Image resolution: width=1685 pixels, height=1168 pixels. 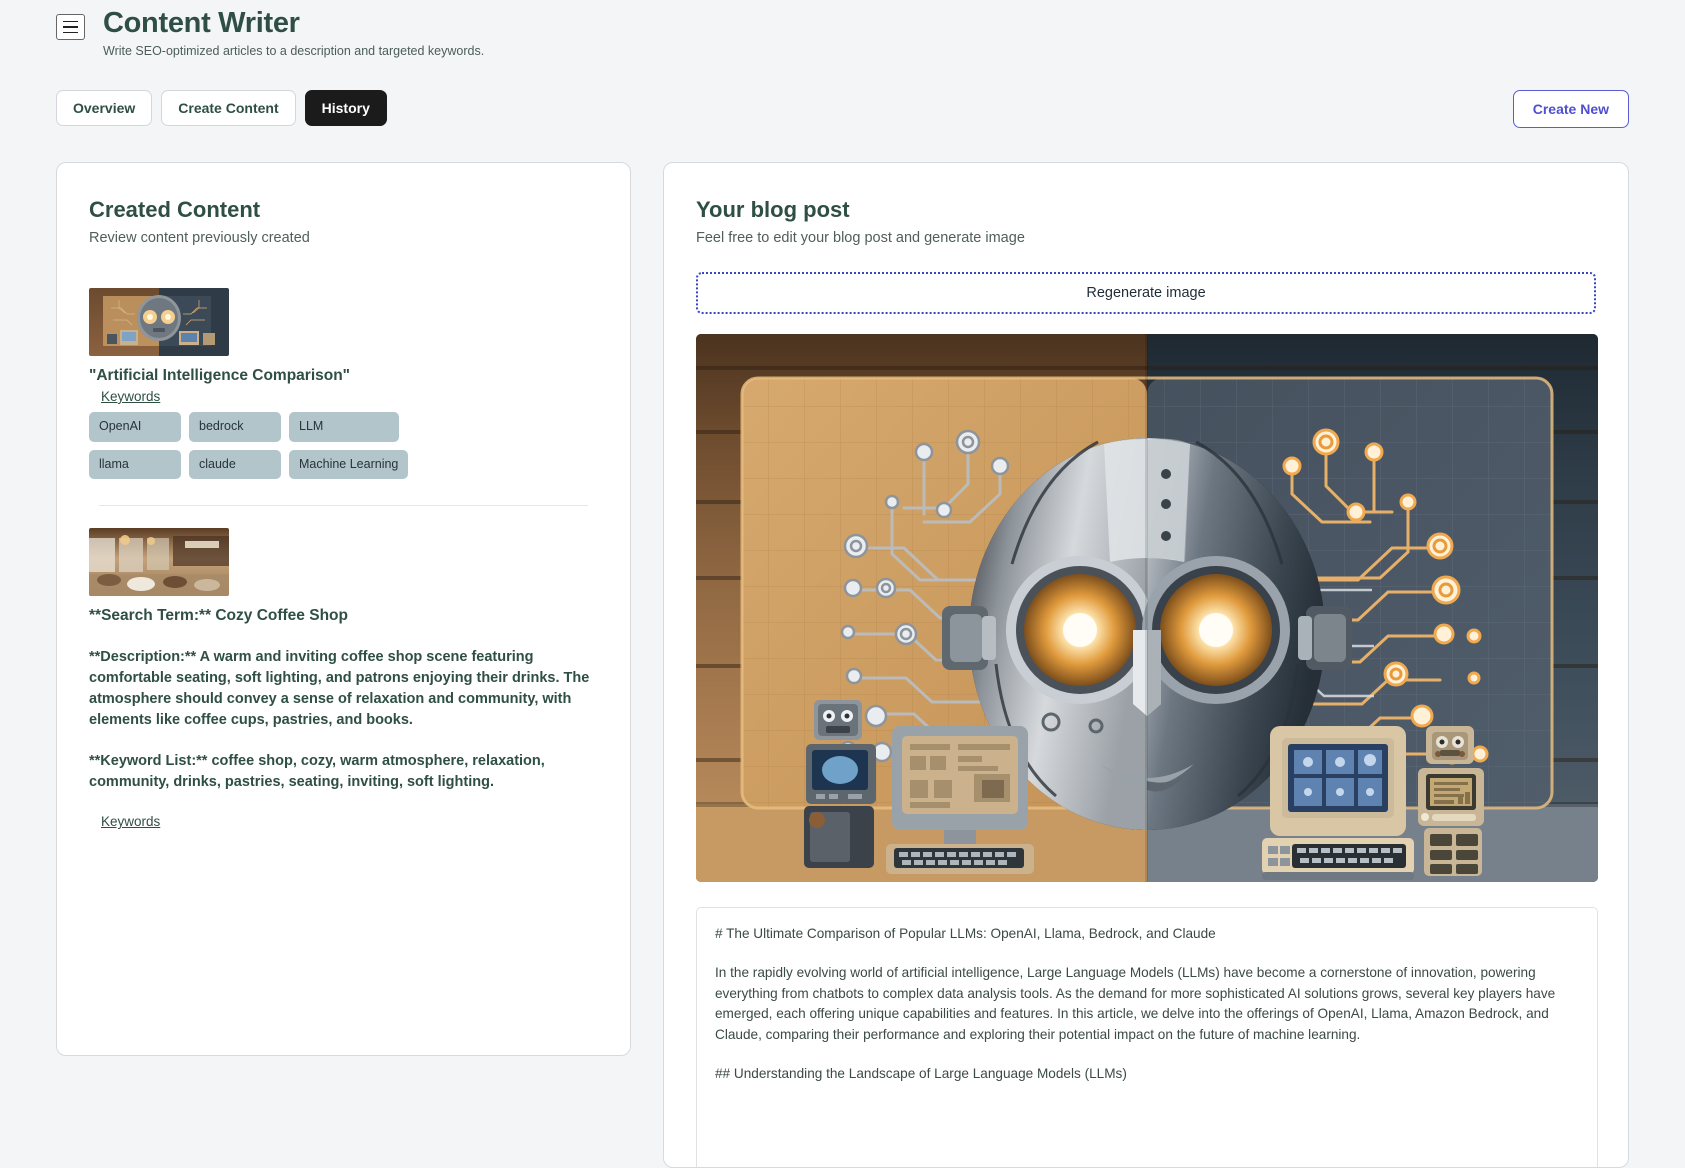 I want to click on list-item-title: "Artificial Intelligence Comparison", so click(x=220, y=375).